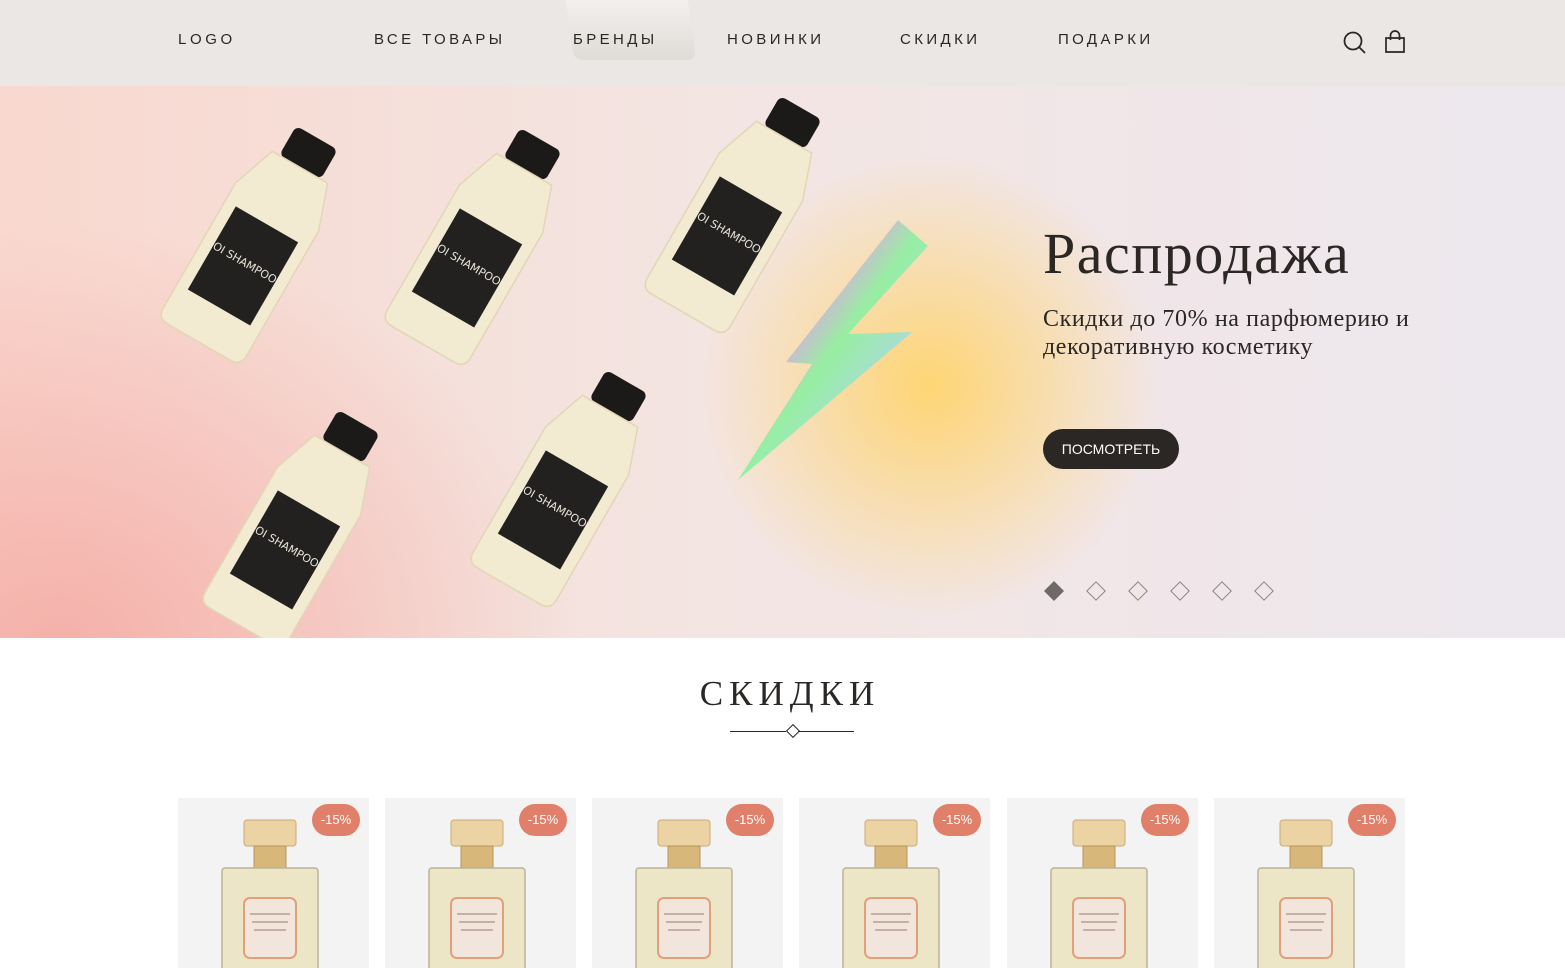 This screenshot has width=1565, height=968. I want to click on nav-item-all-products: ВСЕ ТОВАРЫ, so click(439, 39).